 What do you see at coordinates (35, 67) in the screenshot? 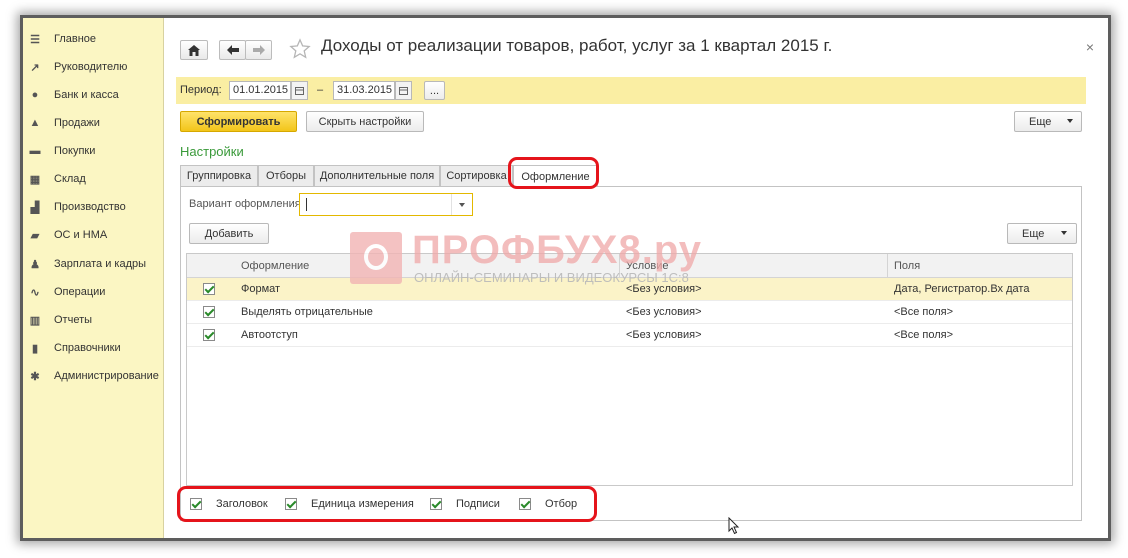
I see `trend-icon: ↗` at bounding box center [35, 67].